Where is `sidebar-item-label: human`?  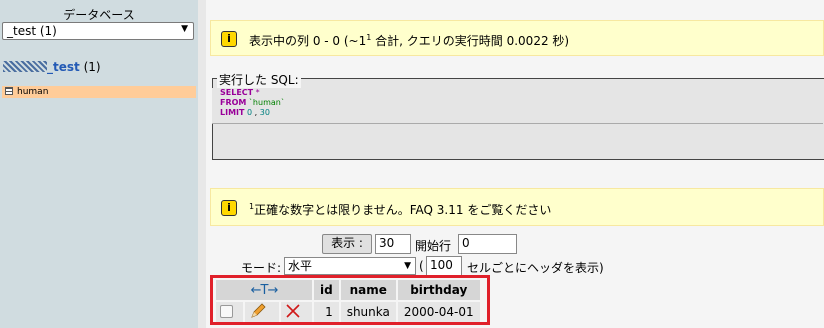
sidebar-item-label: human is located at coordinates (32, 92).